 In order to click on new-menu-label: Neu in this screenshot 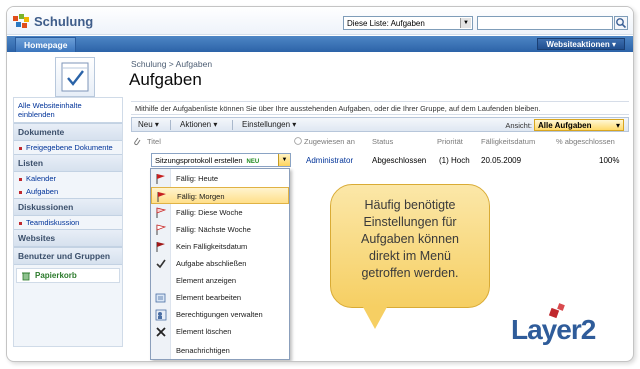, I will do `click(145, 124)`.